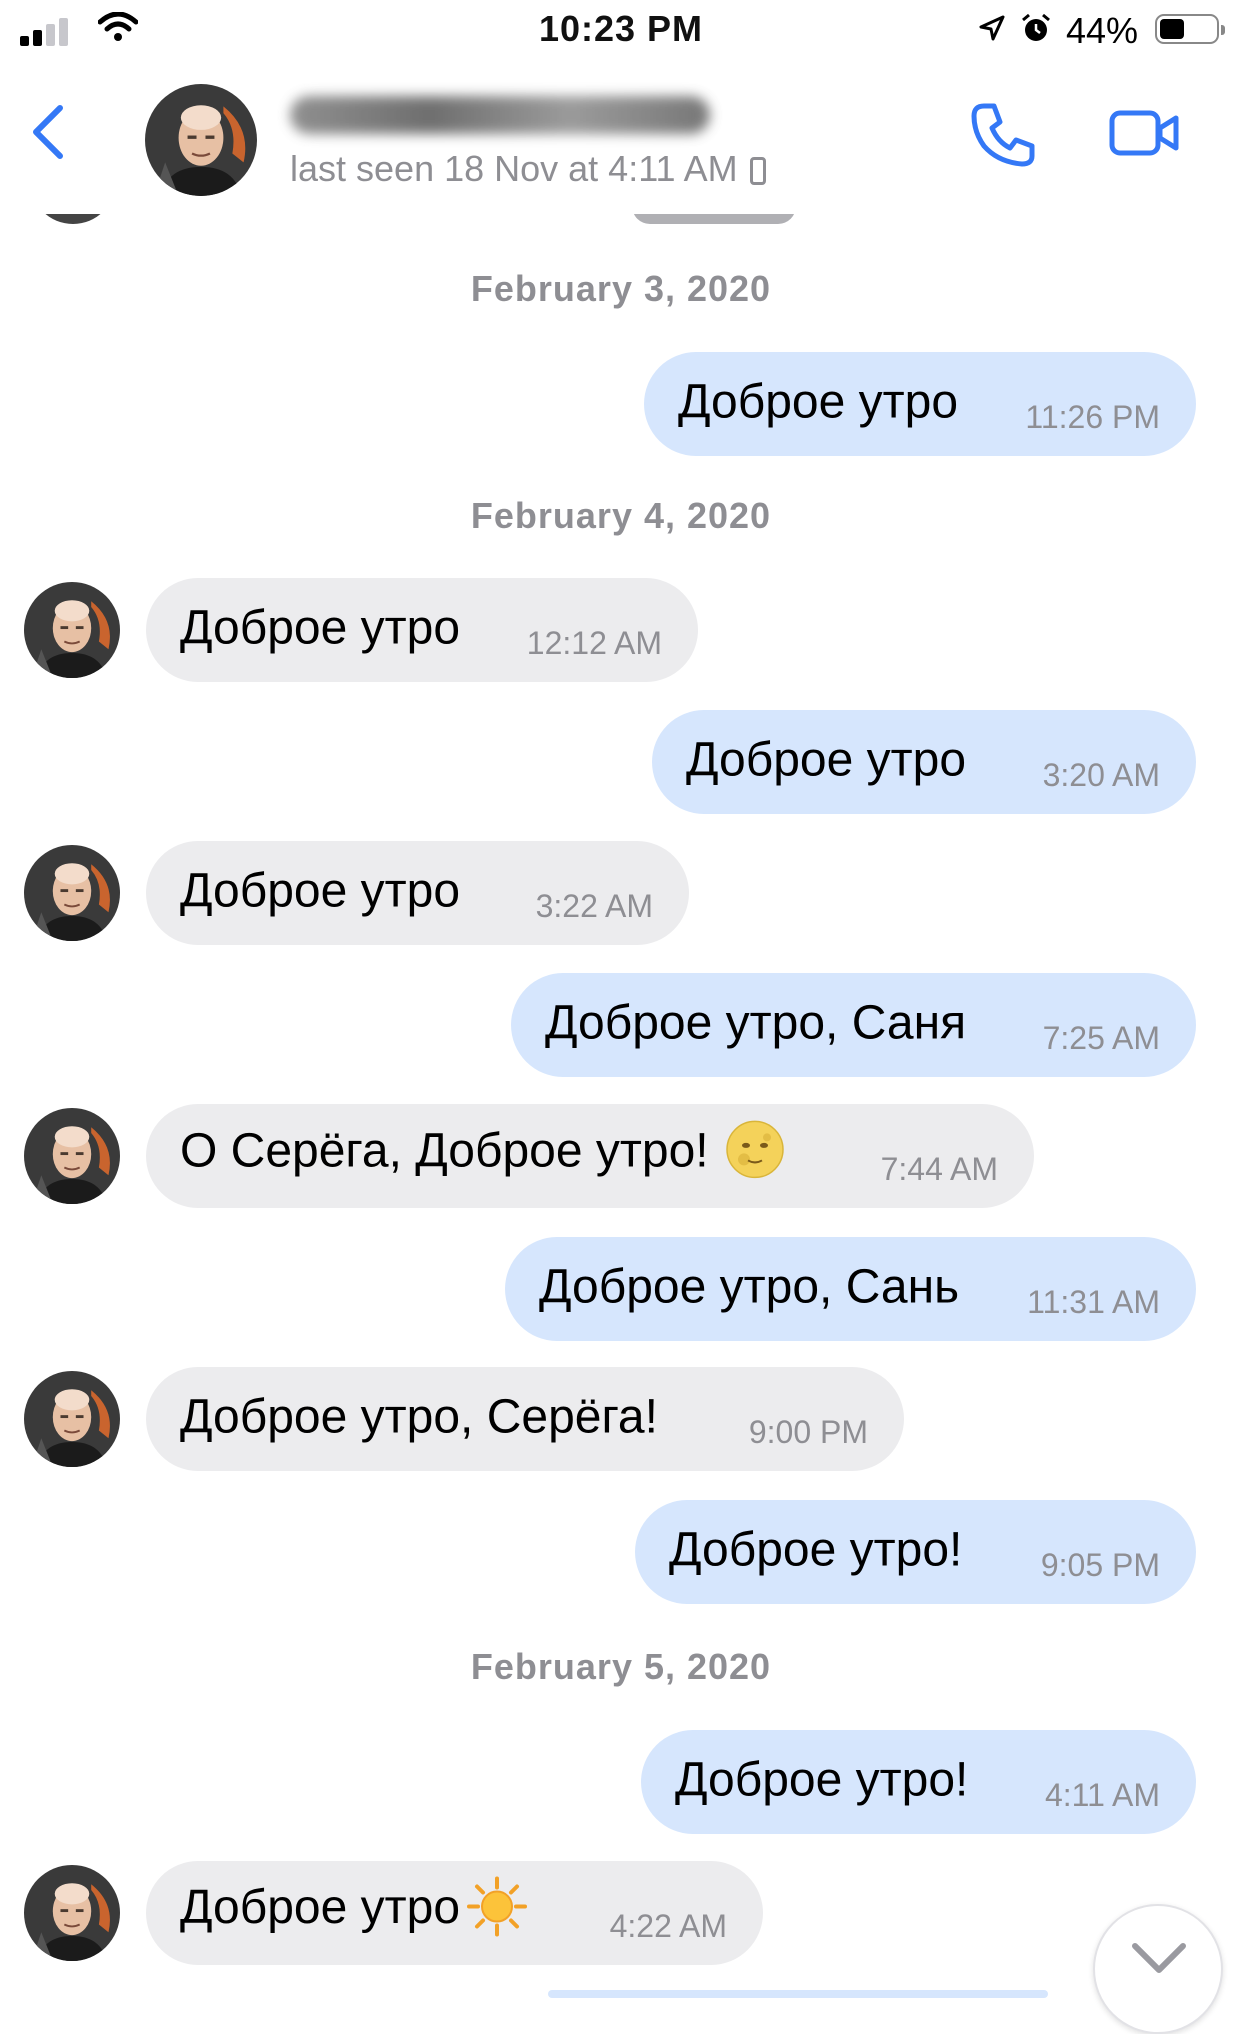 The height and width of the screenshot is (2034, 1242). What do you see at coordinates (621, 139) in the screenshot?
I see `chat-header: last seen 18 Nov at 4:11 AM` at bounding box center [621, 139].